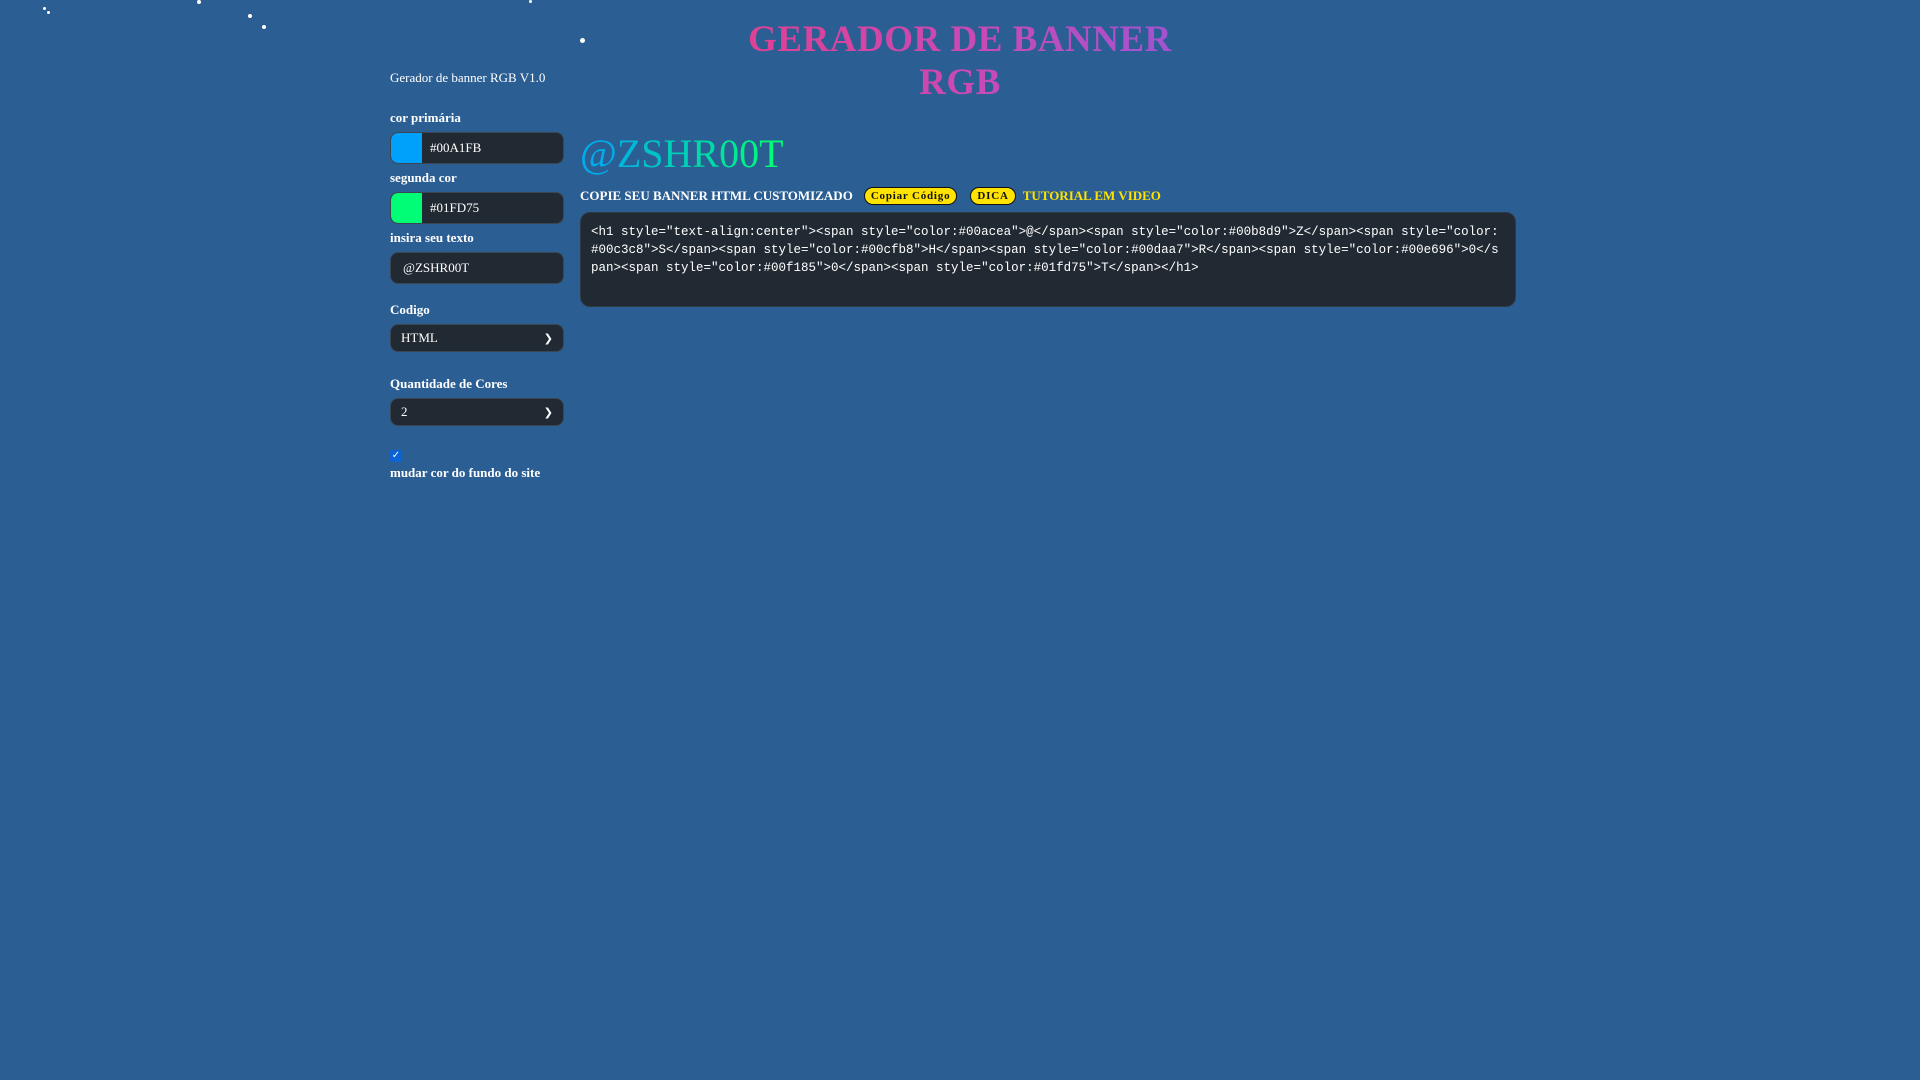 Image resolution: width=1920 pixels, height=1080 pixels. What do you see at coordinates (465, 472) in the screenshot?
I see `background-toggle-label: mudar cor do fundo do site` at bounding box center [465, 472].